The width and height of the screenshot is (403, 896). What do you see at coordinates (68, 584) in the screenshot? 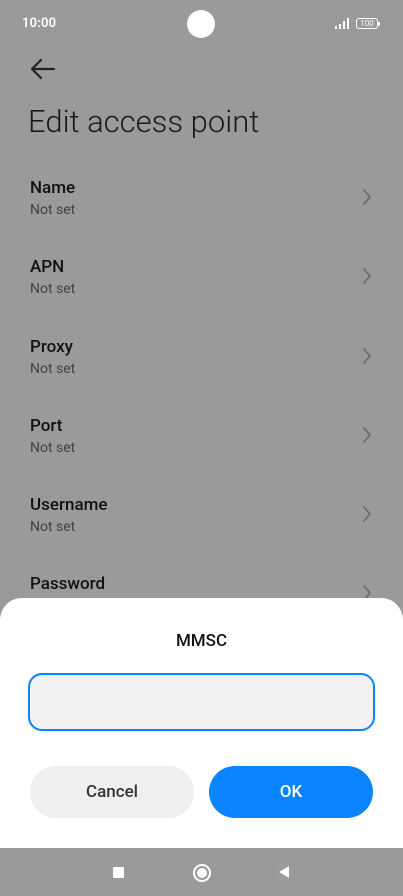
I see `setting-label: Password` at bounding box center [68, 584].